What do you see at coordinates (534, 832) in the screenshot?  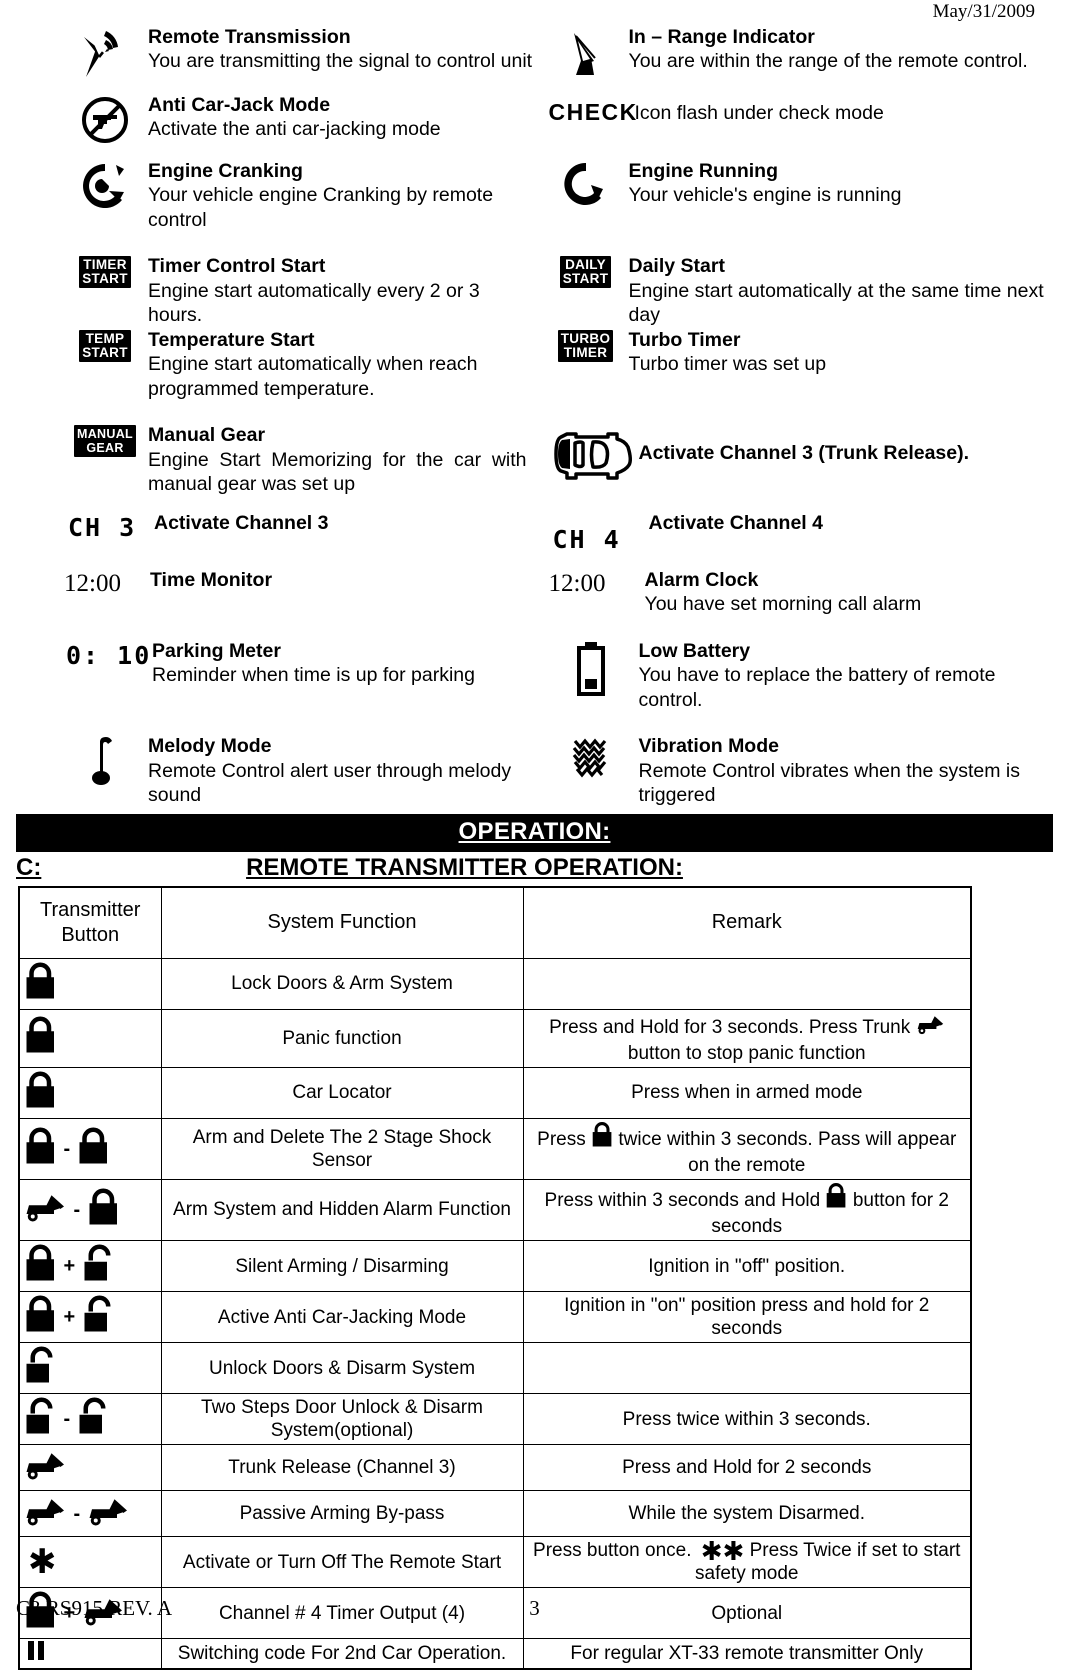 I see `operation-section-bar: OPERATION:` at bounding box center [534, 832].